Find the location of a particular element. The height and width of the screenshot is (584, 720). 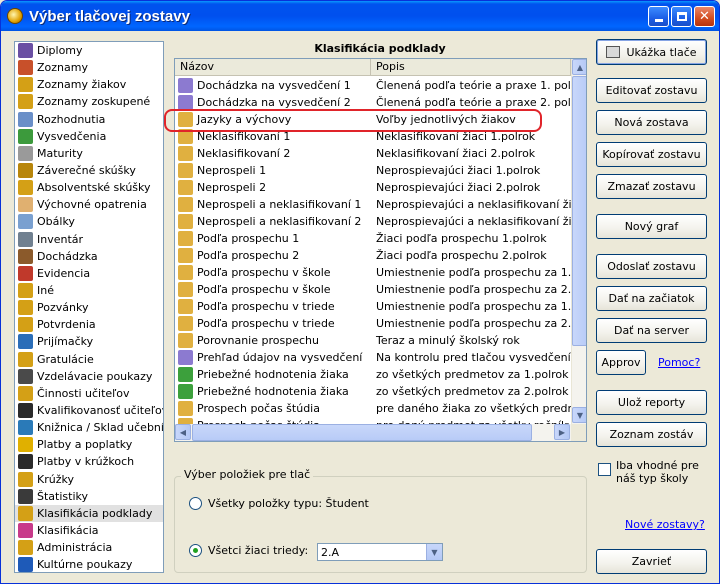

category-item: Zoznamy žiakov is located at coordinates (89, 84).